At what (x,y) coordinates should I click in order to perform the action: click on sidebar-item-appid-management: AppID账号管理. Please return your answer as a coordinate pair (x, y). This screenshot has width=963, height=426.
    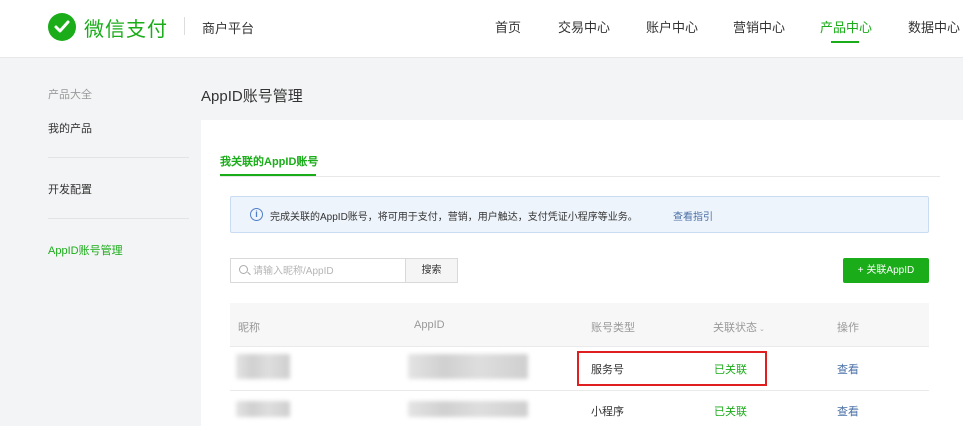
    Looking at the image, I should click on (85, 250).